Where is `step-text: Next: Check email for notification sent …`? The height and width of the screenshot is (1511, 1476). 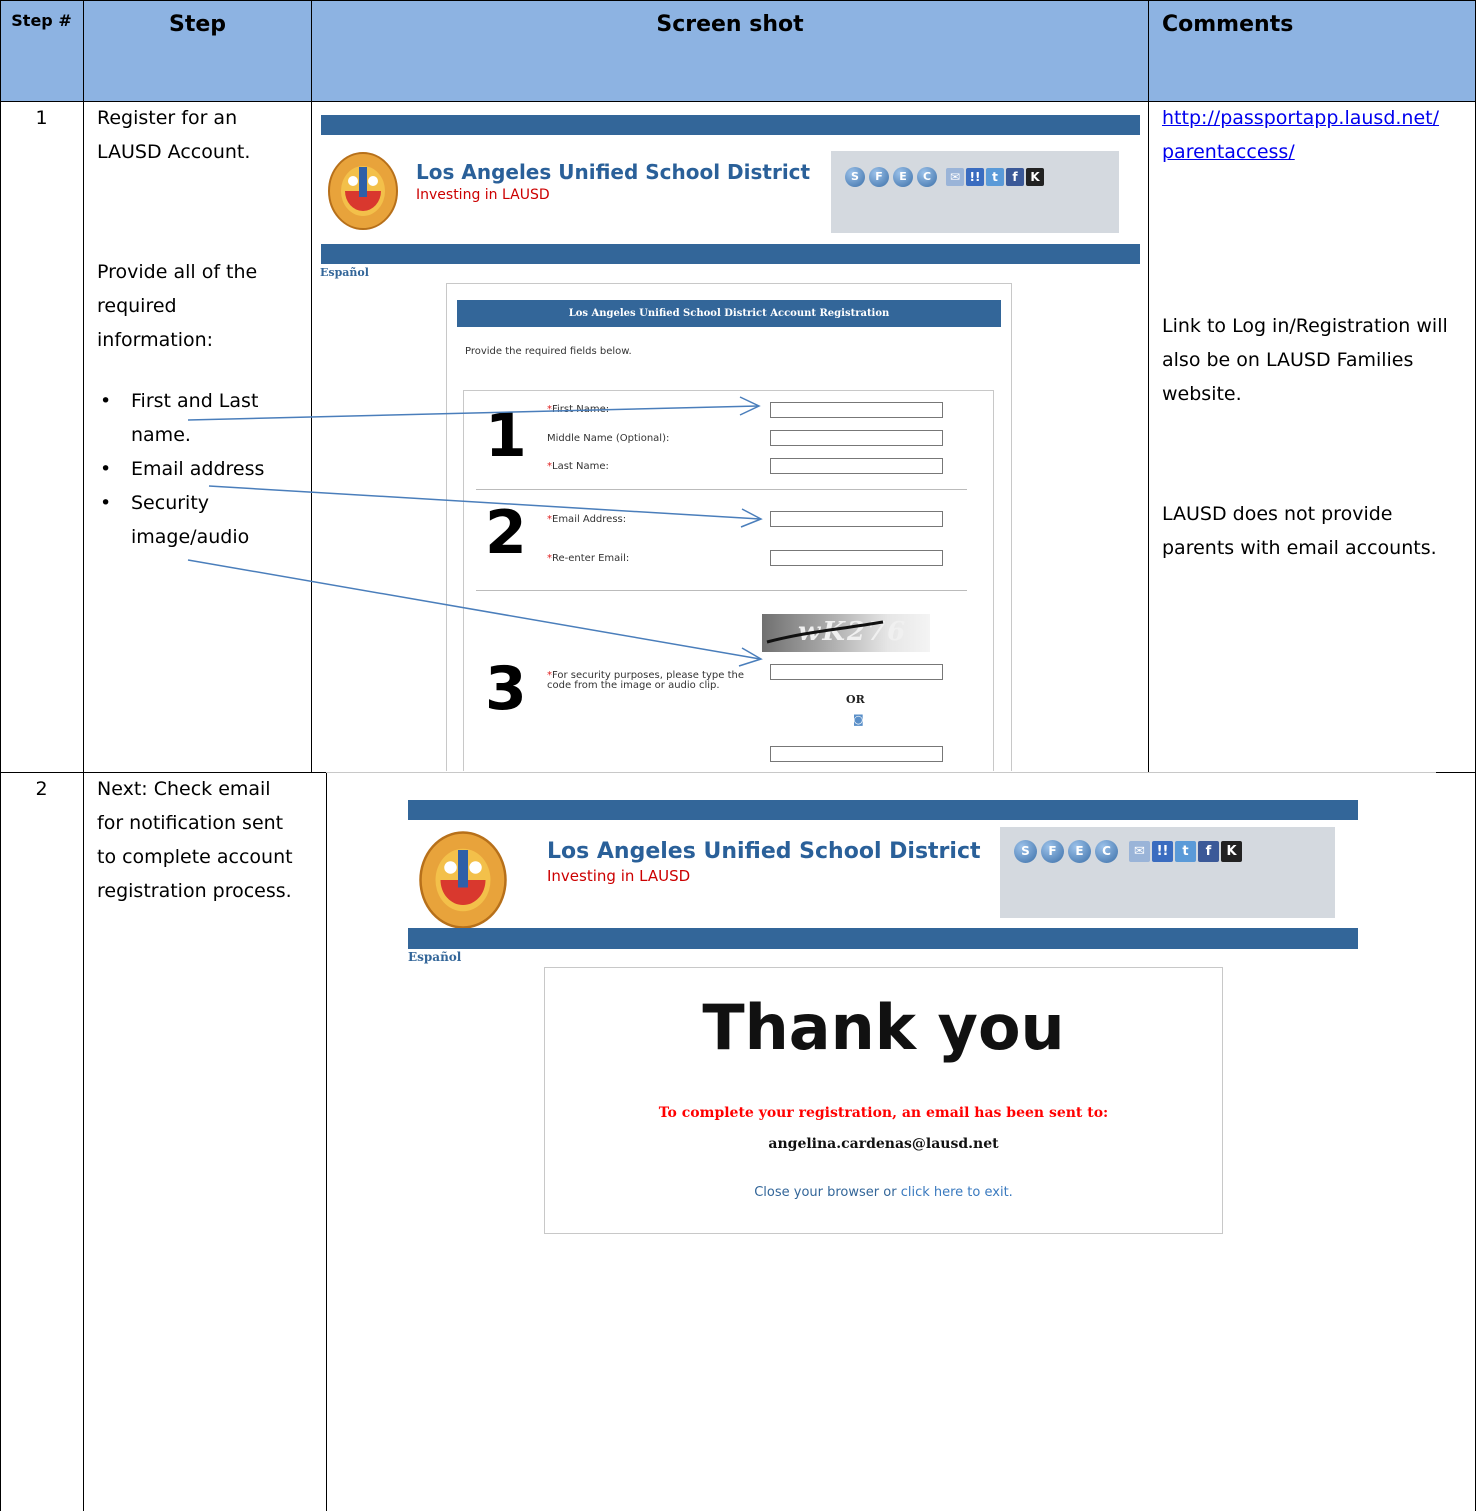
step-text: Next: Check email for notification sent … is located at coordinates (195, 840).